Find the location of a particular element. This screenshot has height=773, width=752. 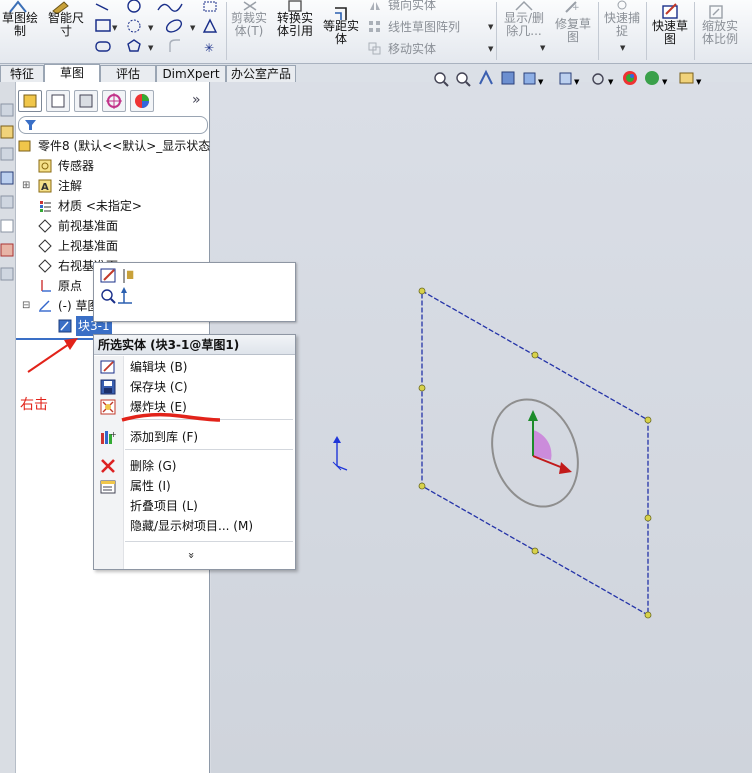

repair-sketch-icon: + is located at coordinates (572, 7).